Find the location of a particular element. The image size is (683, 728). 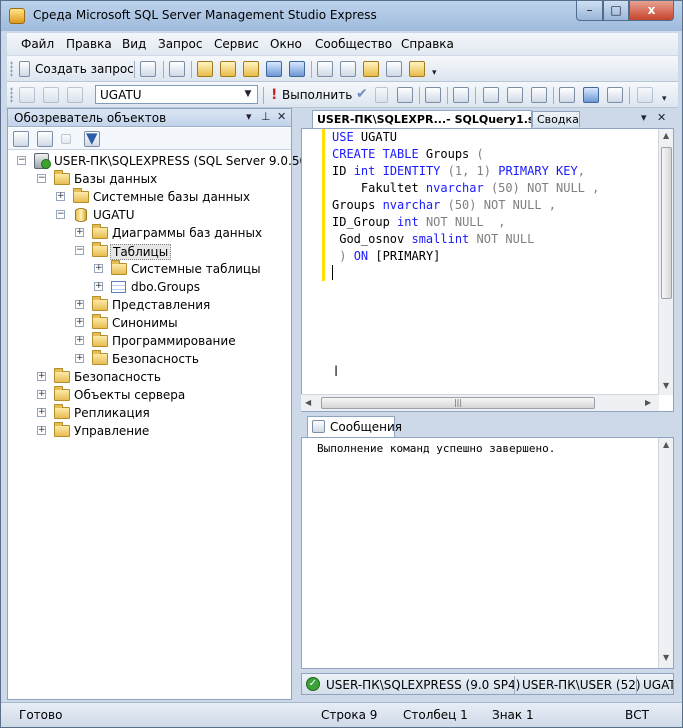

properties-icon is located at coordinates (417, 69).